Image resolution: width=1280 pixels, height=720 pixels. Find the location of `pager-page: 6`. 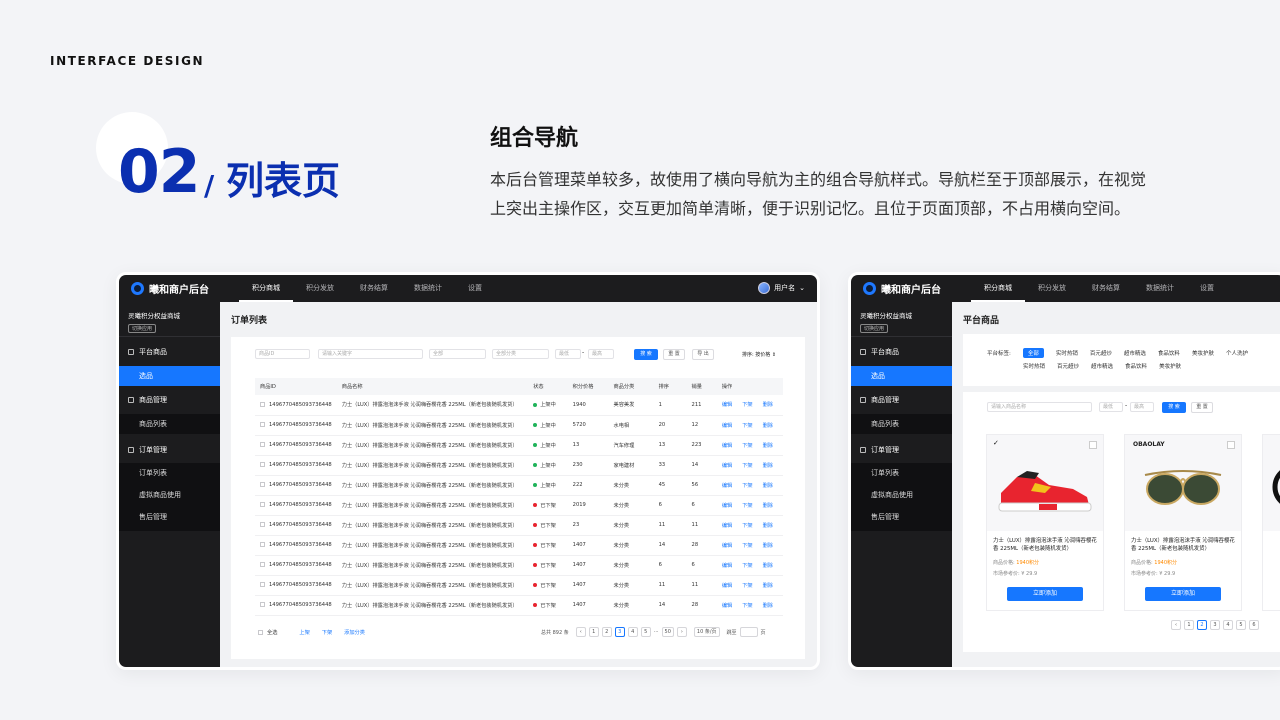

pager-page: 6 is located at coordinates (1254, 625).